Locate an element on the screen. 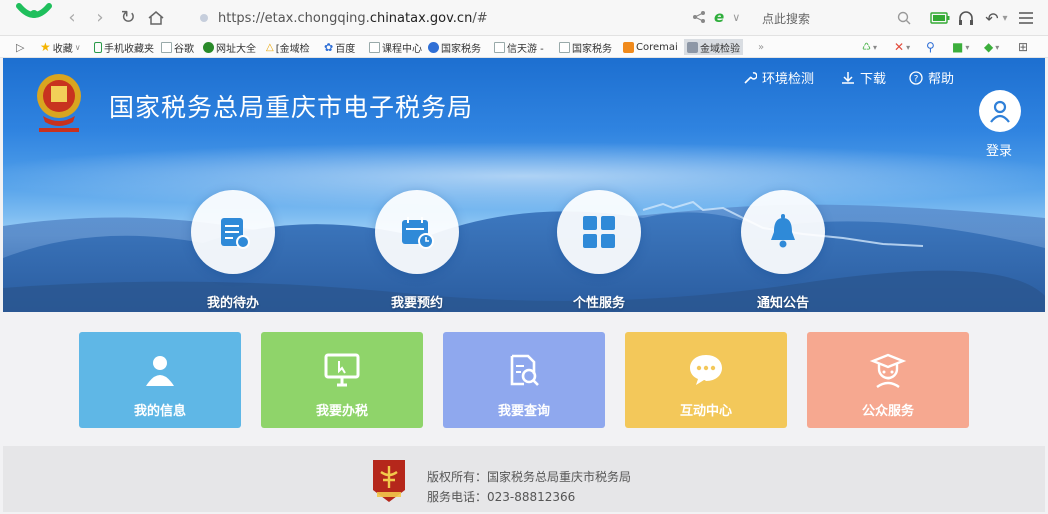 Image resolution: width=1048 pixels, height=514 pixels. grid-icon is located at coordinates (599, 232).